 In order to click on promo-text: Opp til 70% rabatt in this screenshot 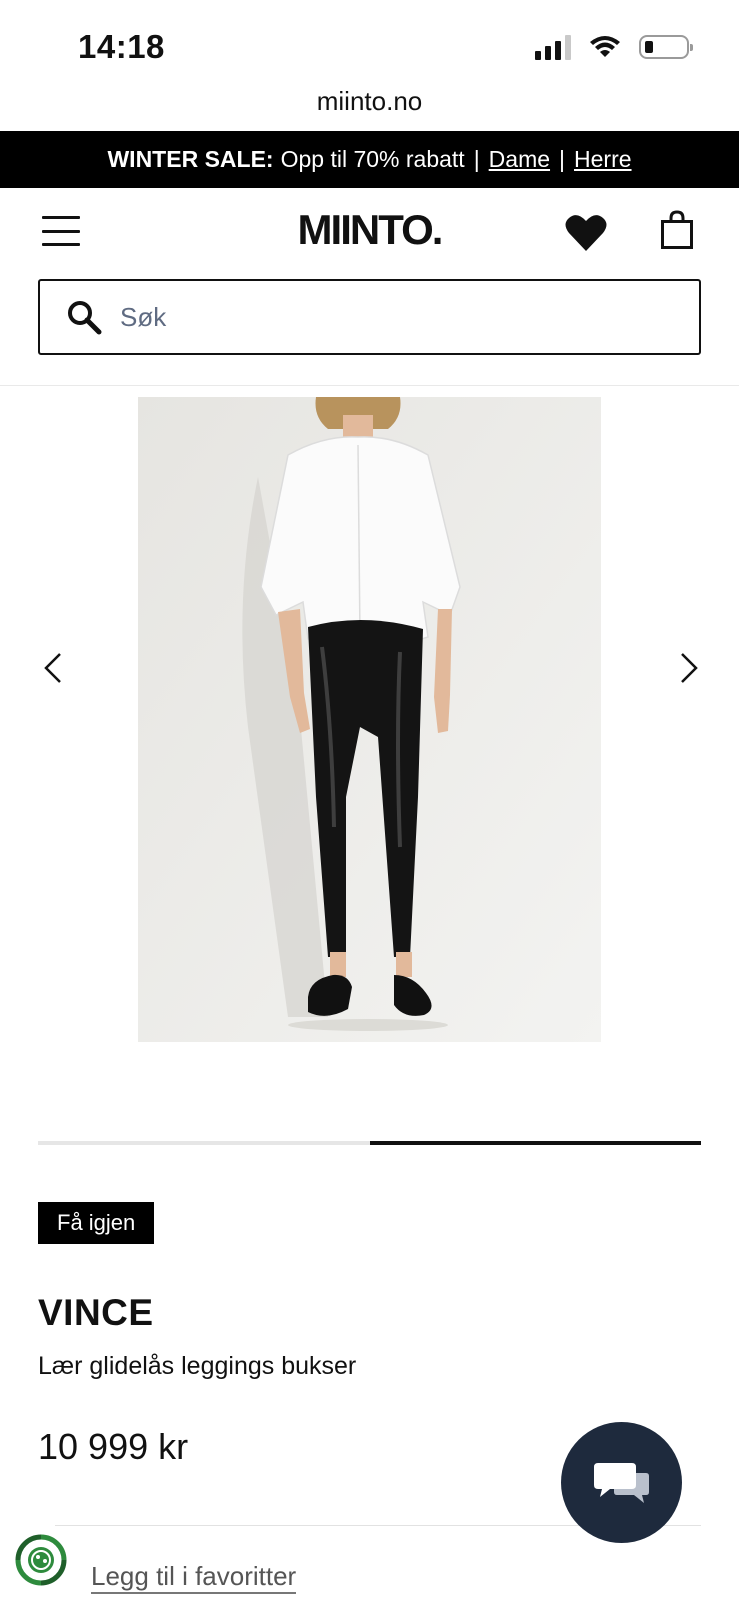, I will do `click(372, 159)`.